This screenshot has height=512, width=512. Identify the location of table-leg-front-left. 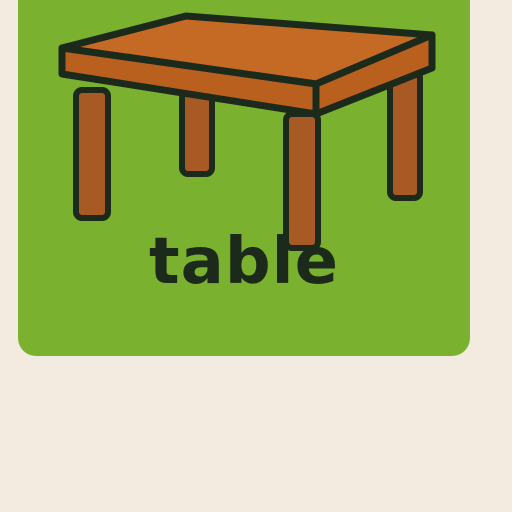
(92, 154).